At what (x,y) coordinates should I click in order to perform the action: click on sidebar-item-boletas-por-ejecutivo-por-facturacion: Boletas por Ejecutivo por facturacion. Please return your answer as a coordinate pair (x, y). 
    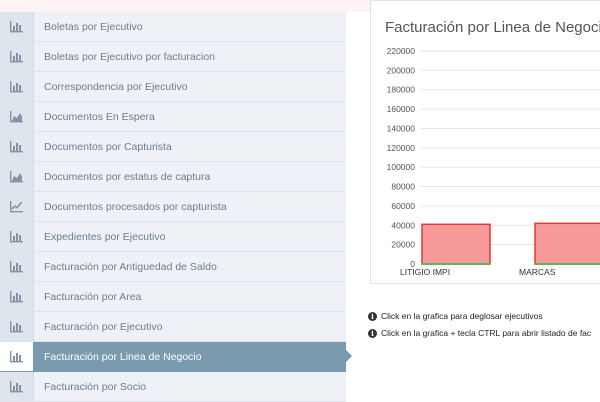
    Looking at the image, I should click on (173, 57).